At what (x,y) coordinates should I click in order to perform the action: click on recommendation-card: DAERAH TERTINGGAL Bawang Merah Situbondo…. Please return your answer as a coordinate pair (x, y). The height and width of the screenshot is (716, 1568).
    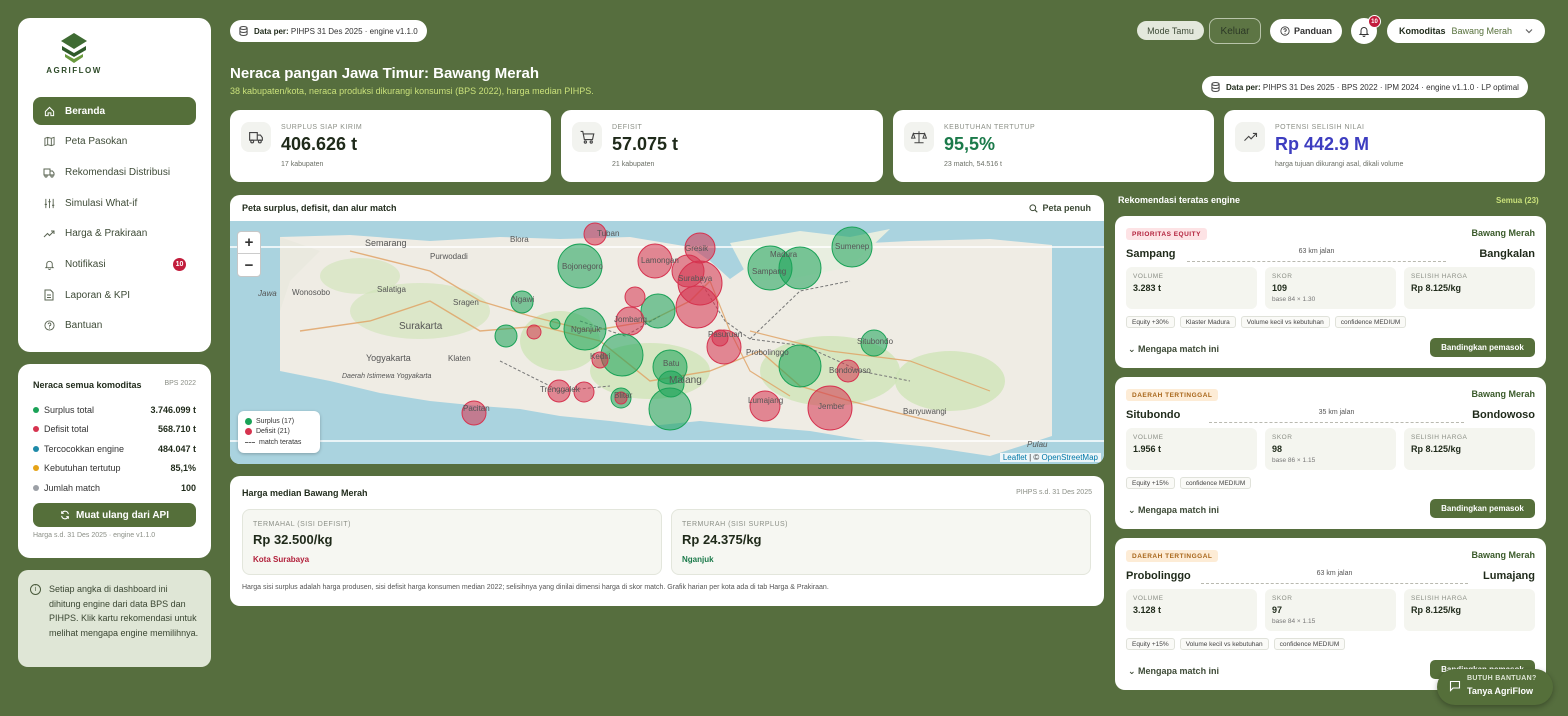
    Looking at the image, I should click on (1330, 453).